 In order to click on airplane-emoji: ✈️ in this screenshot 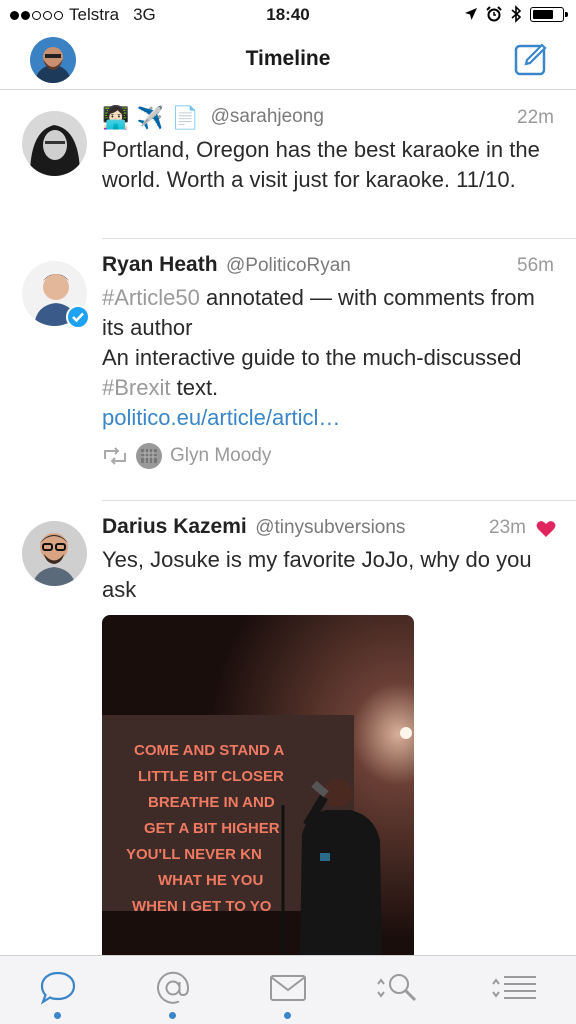, I will do `click(150, 117)`.